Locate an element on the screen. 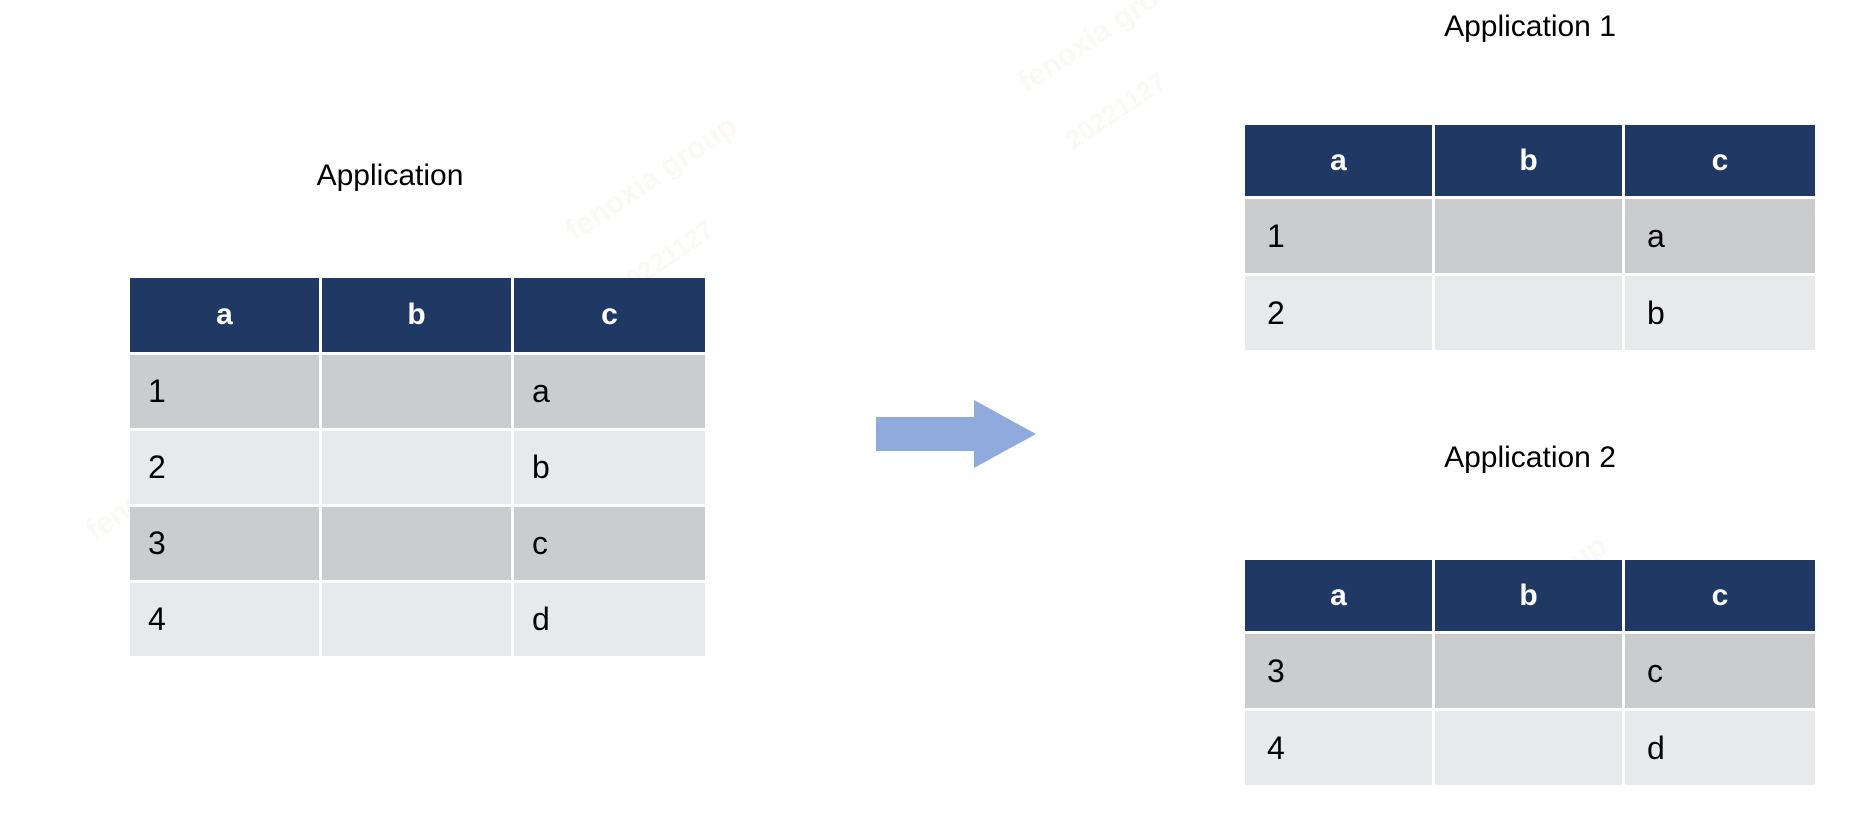  source-table-title: Application is located at coordinates (390, 175).